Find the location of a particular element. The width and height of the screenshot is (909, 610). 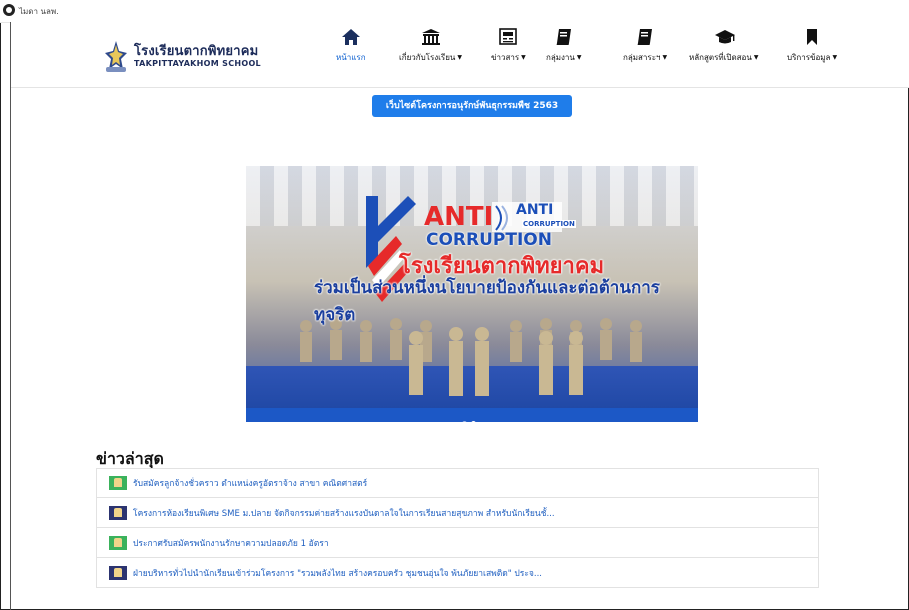

promo-button: เว็บไซต์โครงการอนุรักษ์พันธุกรรมพืช 2563 is located at coordinates (472, 106).